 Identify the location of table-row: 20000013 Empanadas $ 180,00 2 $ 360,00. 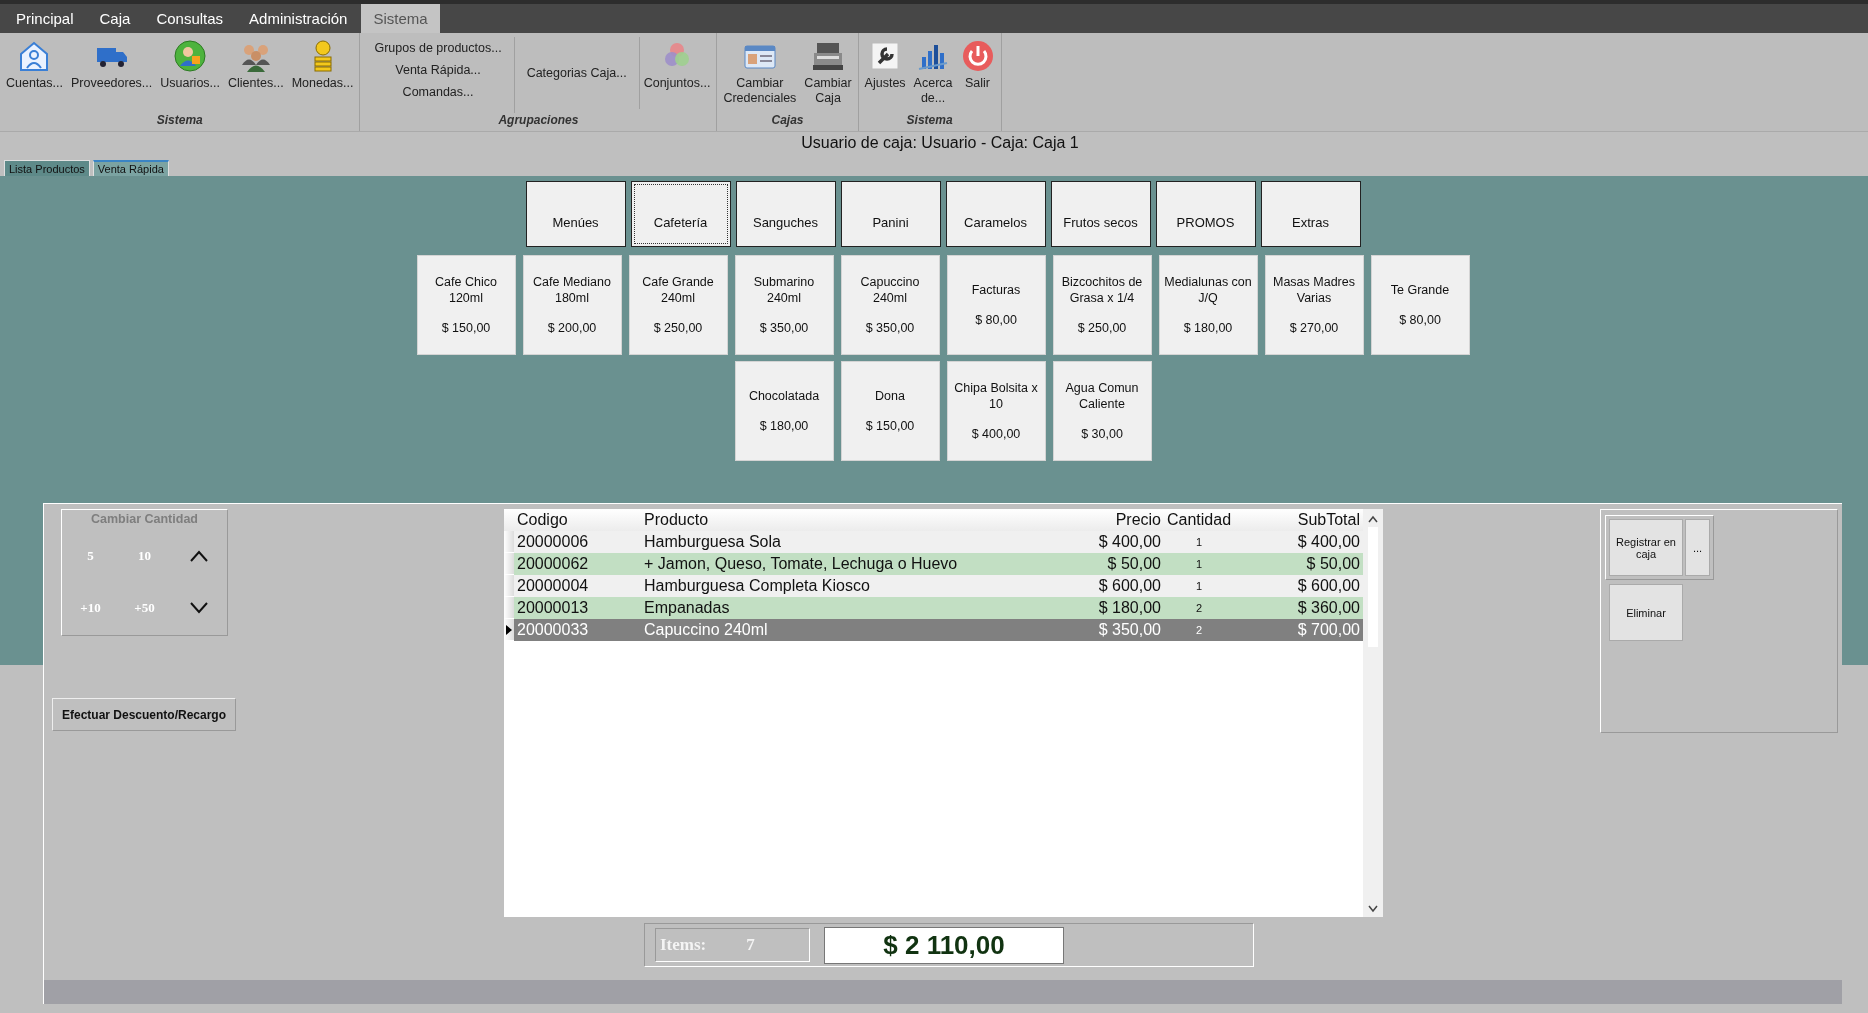
(933, 608).